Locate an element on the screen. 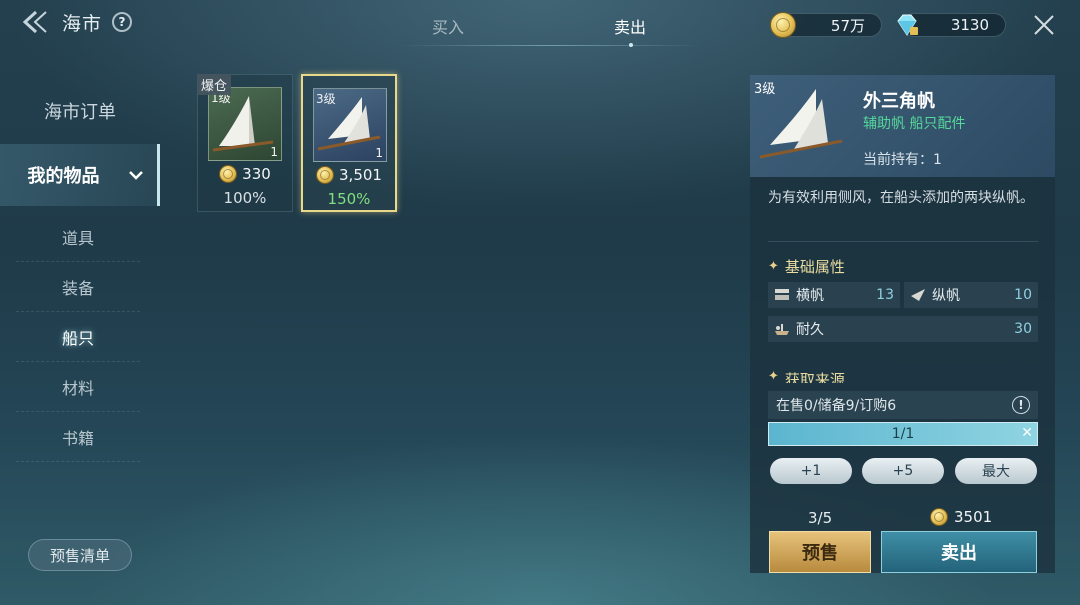 Image resolution: width=1080 pixels, height=605 pixels. back-arrow-icon is located at coordinates (34, 22).